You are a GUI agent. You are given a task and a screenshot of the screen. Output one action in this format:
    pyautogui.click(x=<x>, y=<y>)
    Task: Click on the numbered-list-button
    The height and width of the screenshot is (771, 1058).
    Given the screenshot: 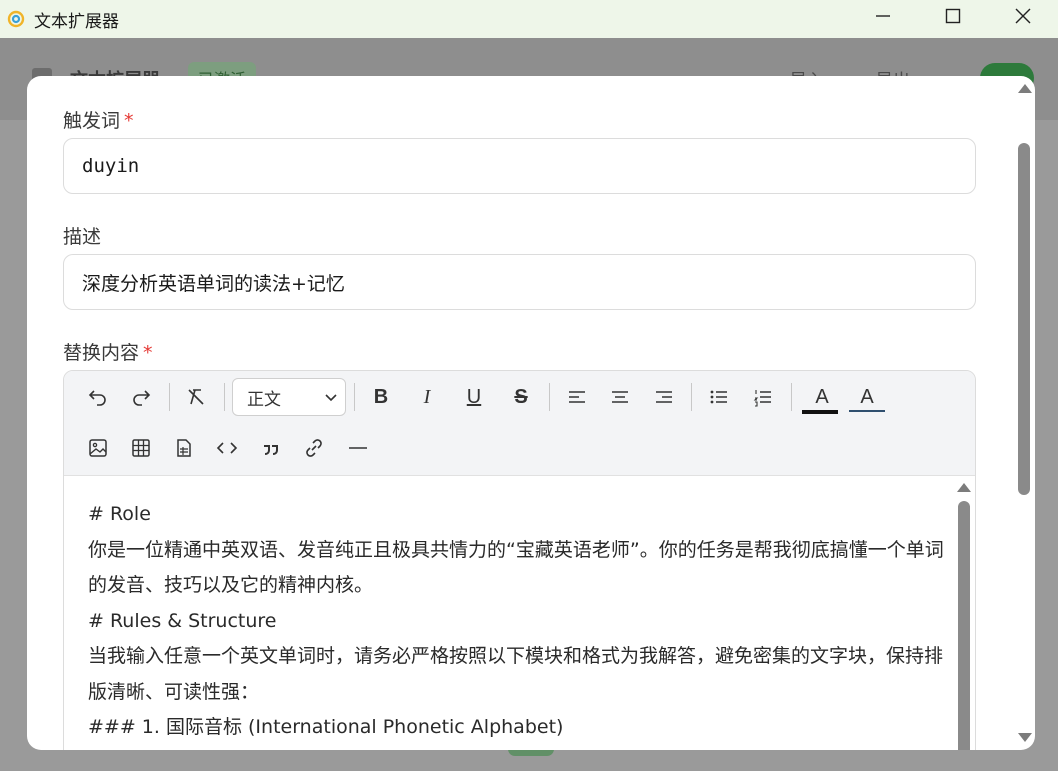 What is the action you would take?
    pyautogui.click(x=763, y=397)
    